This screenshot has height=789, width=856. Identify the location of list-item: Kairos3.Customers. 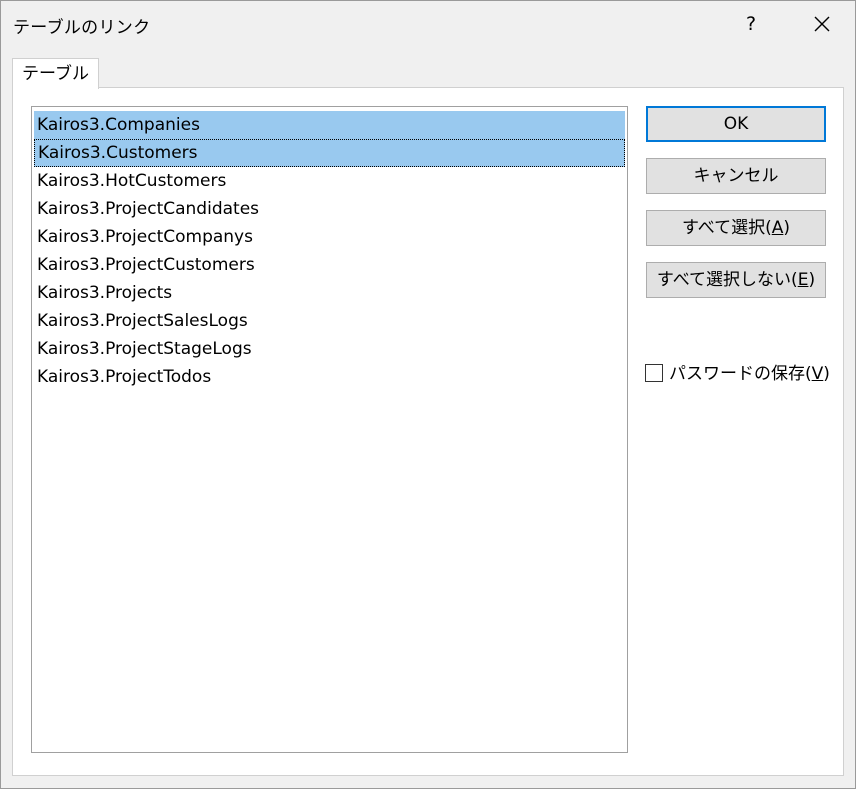
(329, 153).